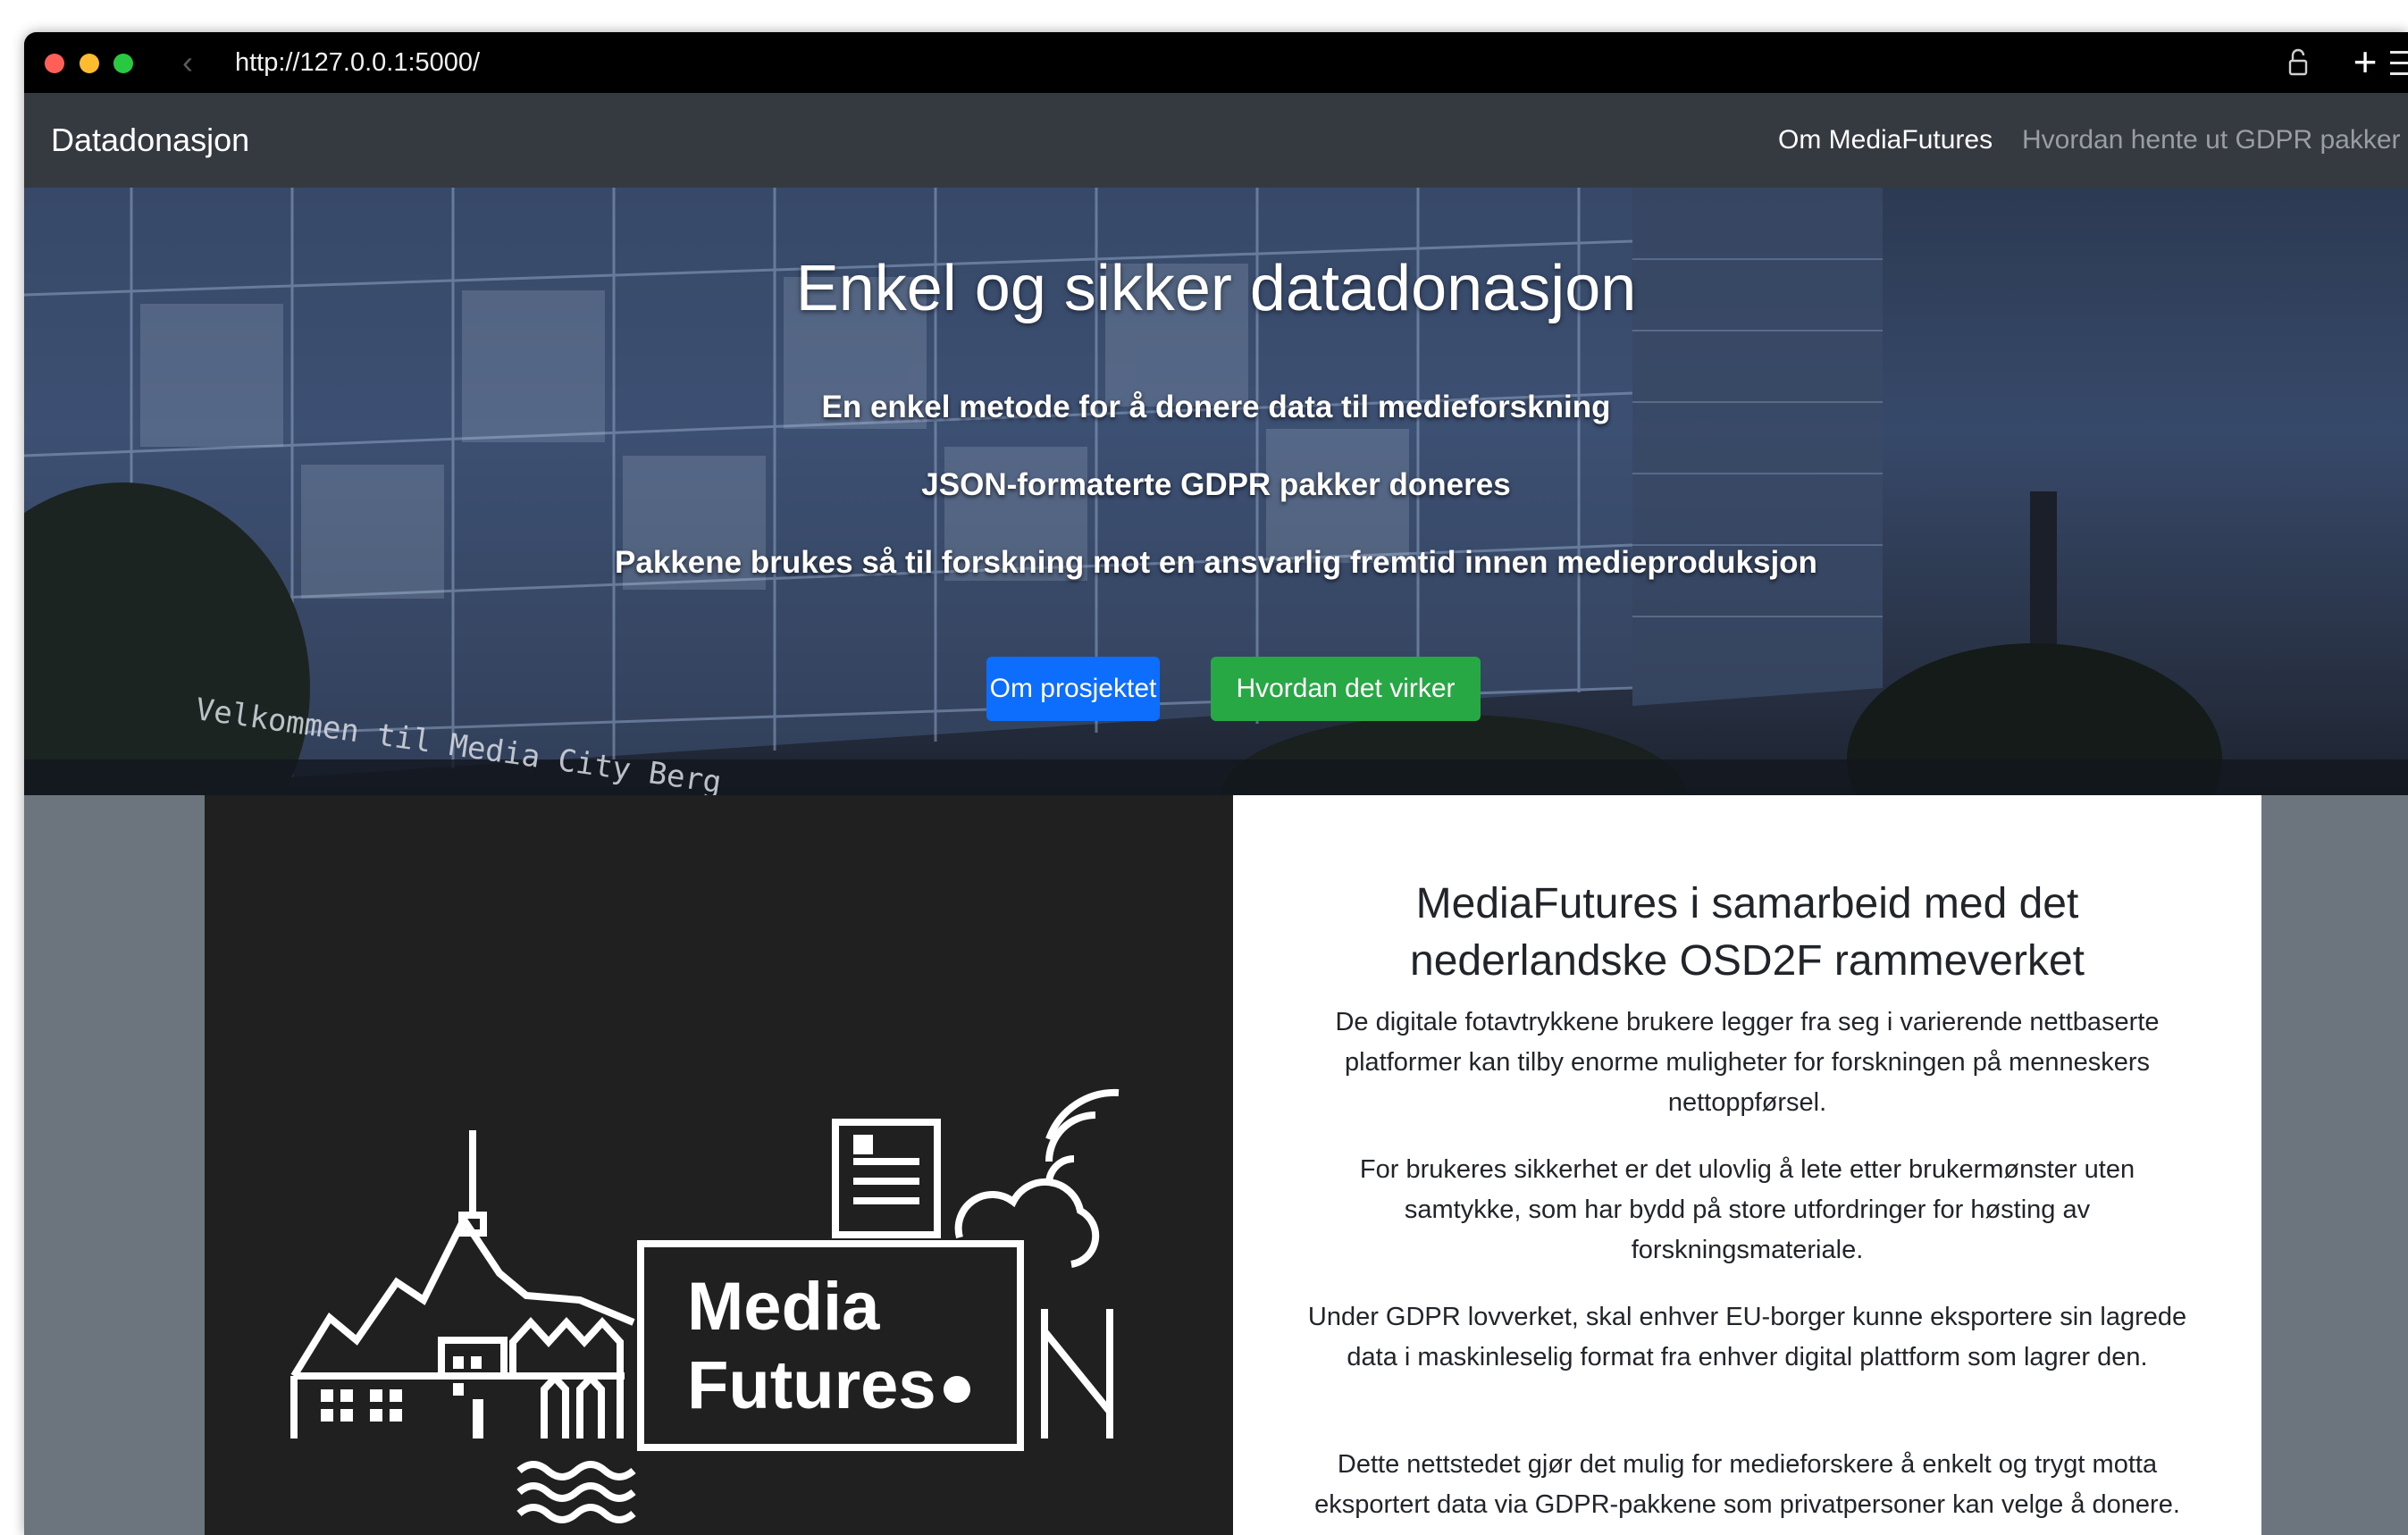  What do you see at coordinates (1216, 288) in the screenshot?
I see `hero-title: Enkel og sikker datadonasjon` at bounding box center [1216, 288].